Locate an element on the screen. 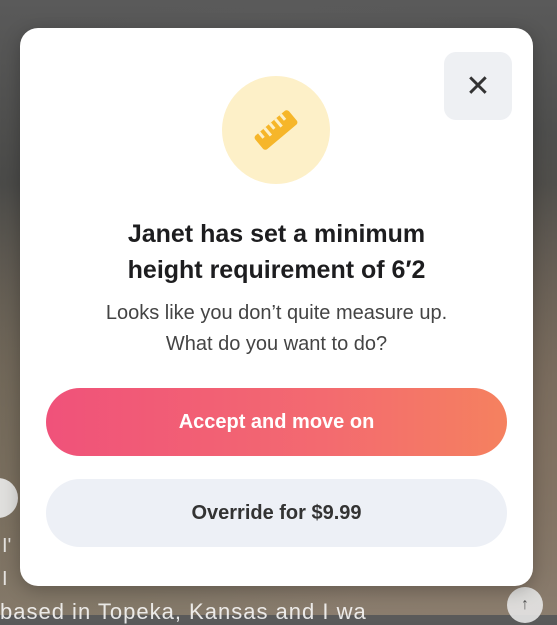  dialog-message-line: What do you want to do? is located at coordinates (276, 344).